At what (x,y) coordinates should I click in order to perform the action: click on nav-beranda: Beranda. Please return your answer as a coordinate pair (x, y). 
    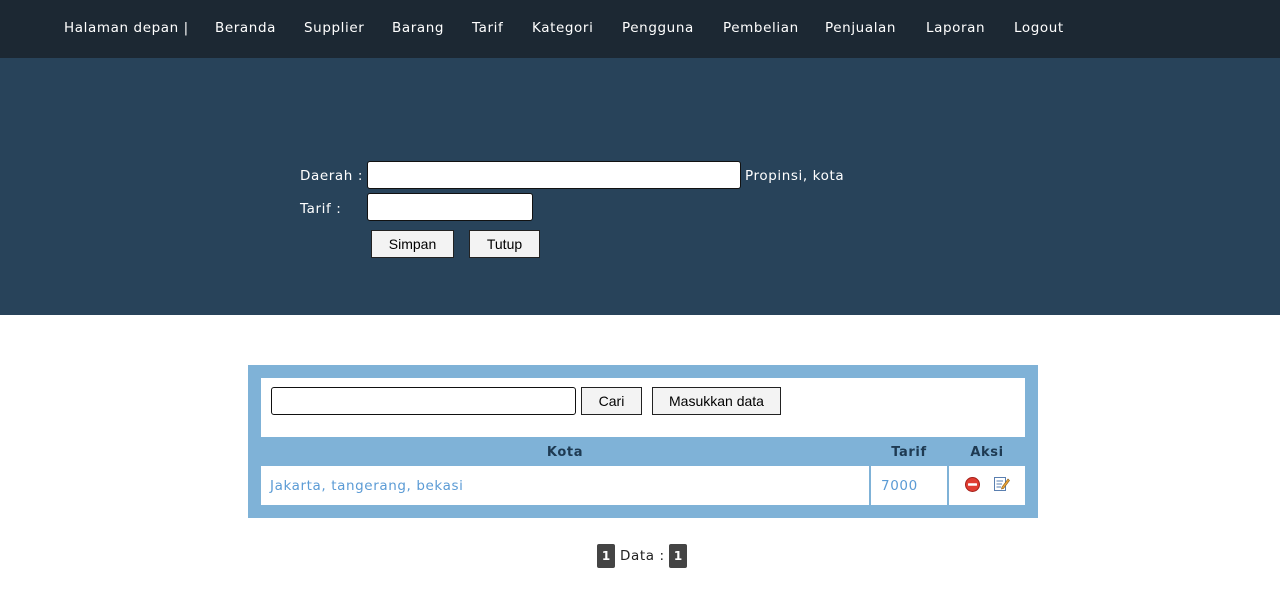
    Looking at the image, I should click on (245, 28).